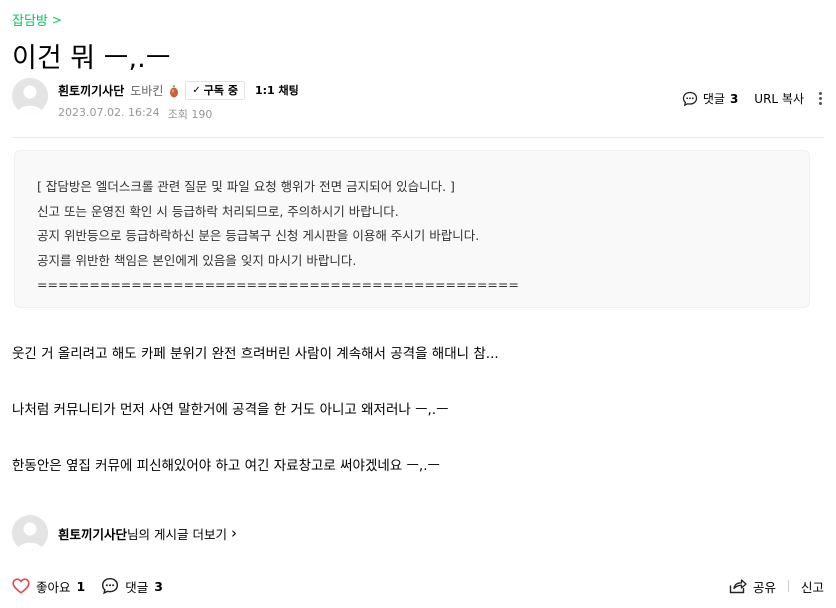 The image size is (836, 608). What do you see at coordinates (147, 90) in the screenshot?
I see `author-level: 도바킨` at bounding box center [147, 90].